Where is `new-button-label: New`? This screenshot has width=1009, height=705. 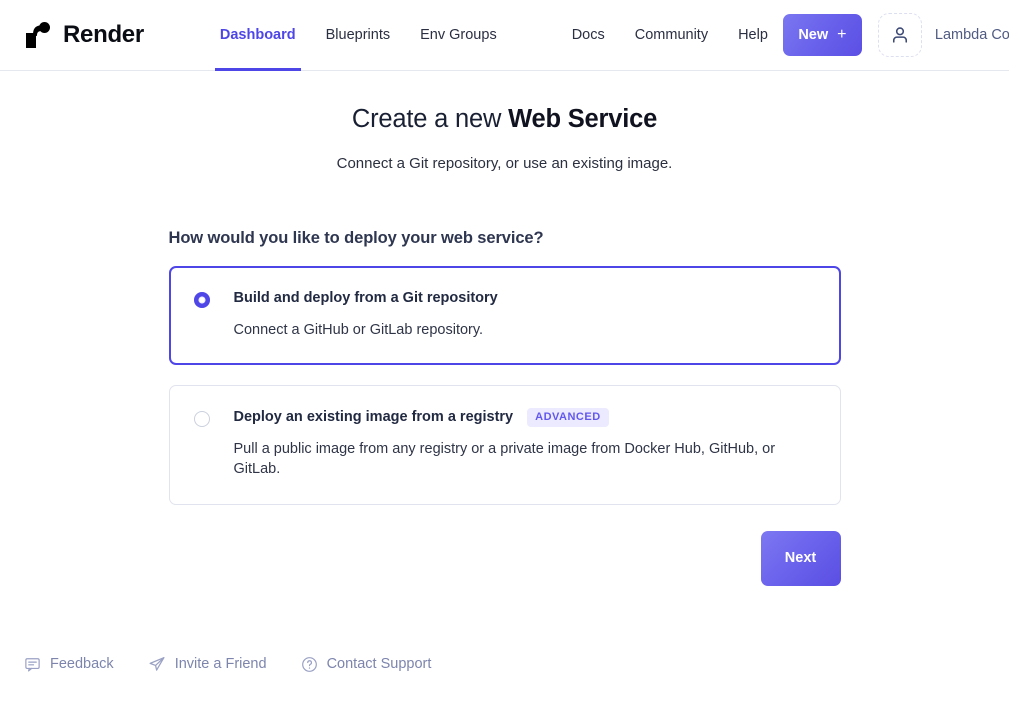 new-button-label: New is located at coordinates (813, 35).